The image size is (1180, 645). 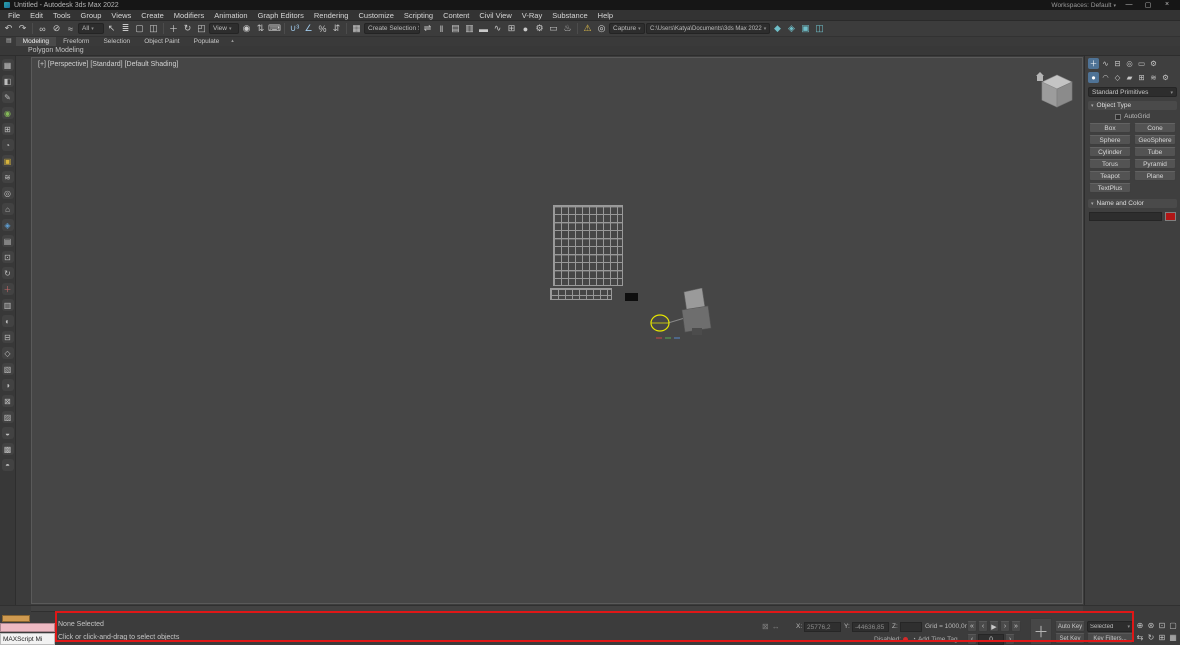 What do you see at coordinates (173, 28) in the screenshot?
I see `select-and-move-icon: ＋` at bounding box center [173, 28].